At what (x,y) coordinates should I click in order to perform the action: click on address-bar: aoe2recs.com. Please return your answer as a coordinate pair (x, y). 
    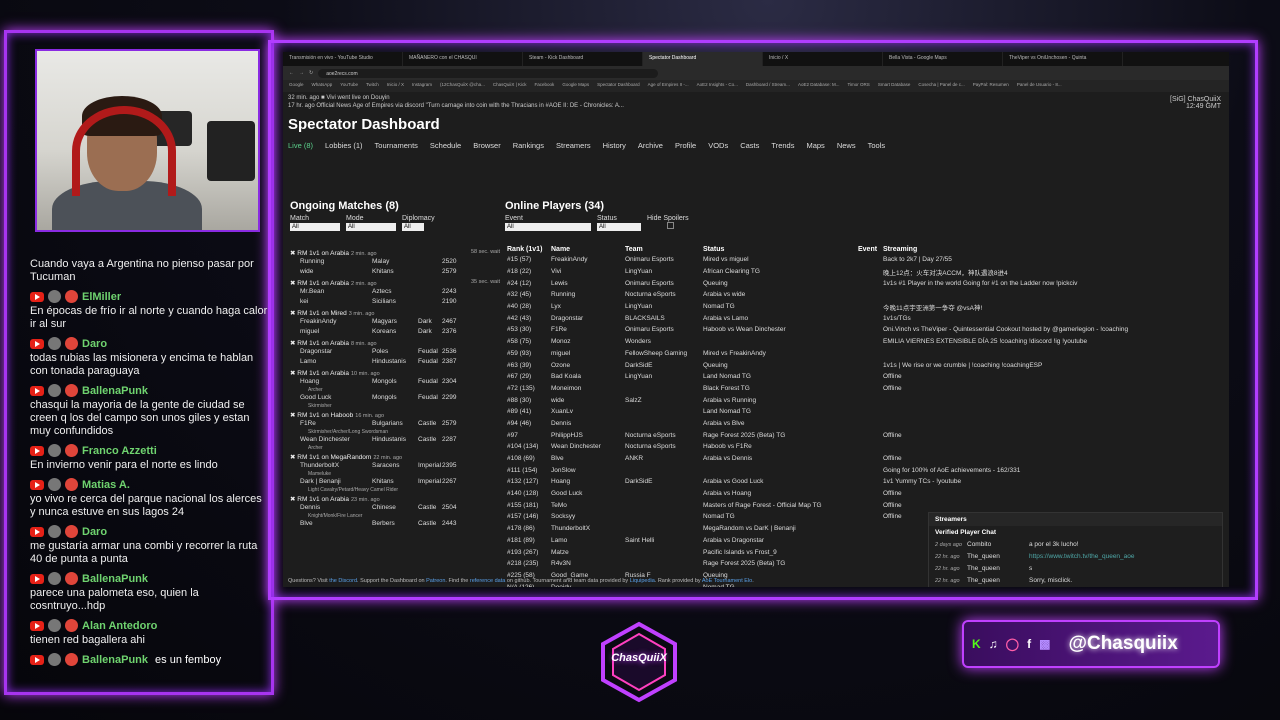
    Looking at the image, I should click on (488, 73).